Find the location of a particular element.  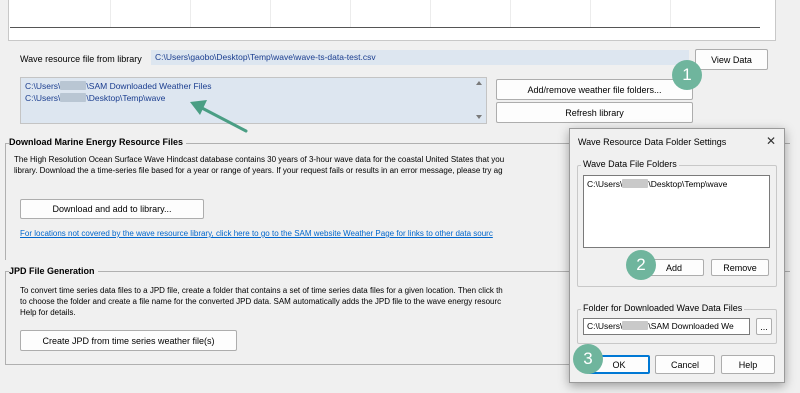

dialog-title: Wave Resource Data Folder Settings is located at coordinates (652, 142).